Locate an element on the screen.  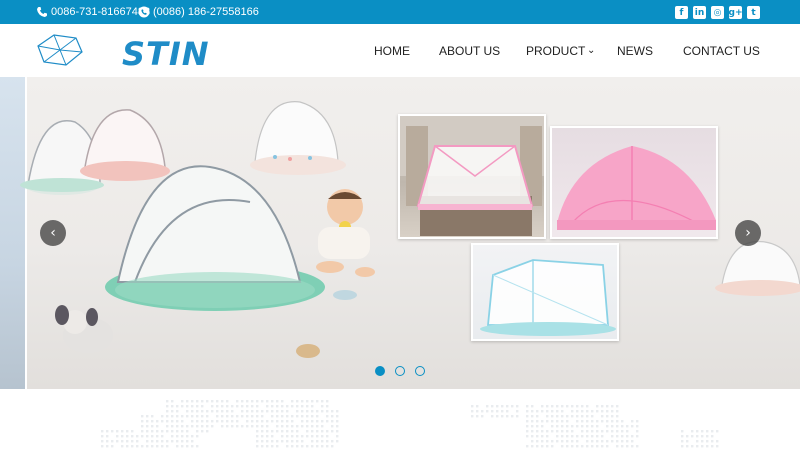
nav-contact-us: CONTACT US is located at coordinates (721, 51).